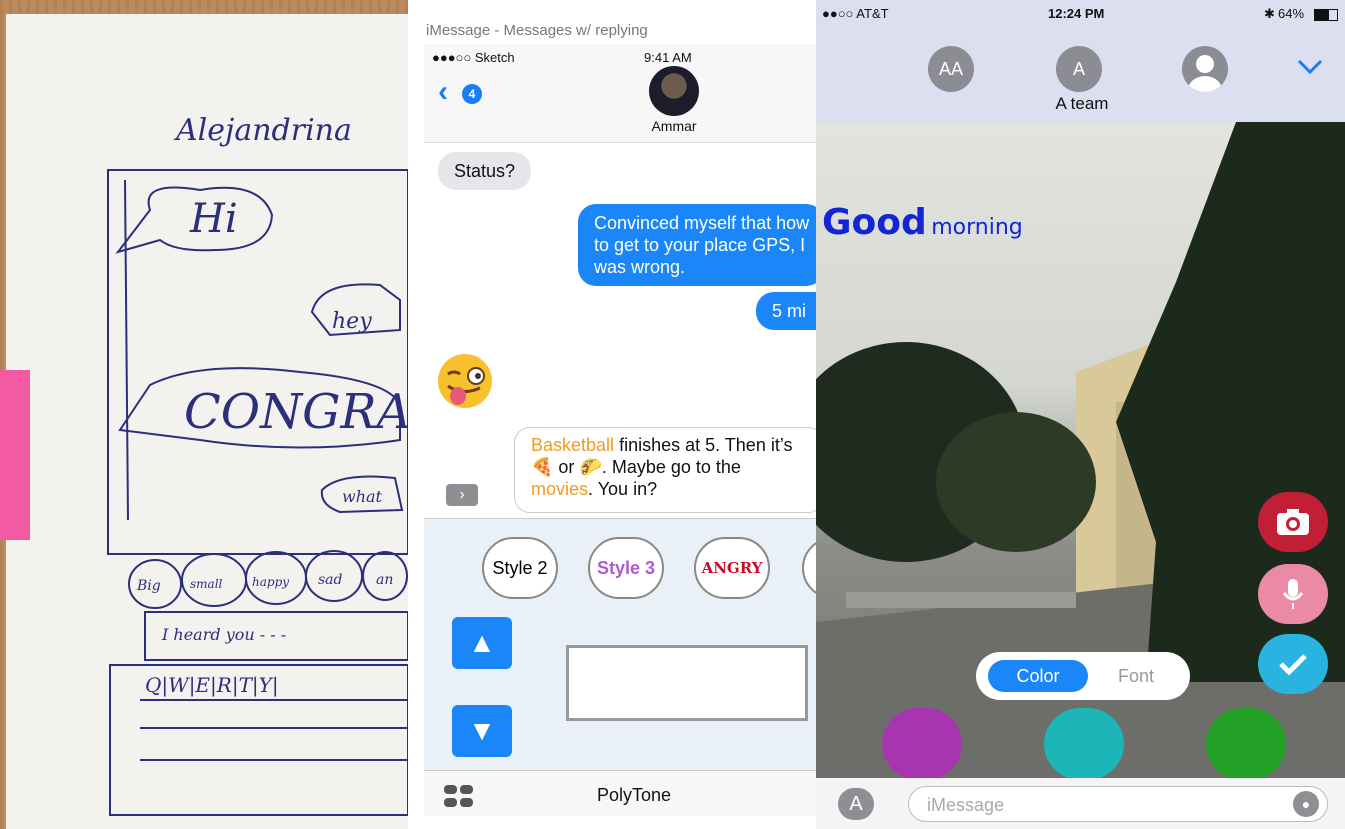 The height and width of the screenshot is (829, 1345). What do you see at coordinates (620, 644) in the screenshot?
I see `polytone-keyboard: Style 2 Style 3 ANGRY ▲ ▼` at bounding box center [620, 644].